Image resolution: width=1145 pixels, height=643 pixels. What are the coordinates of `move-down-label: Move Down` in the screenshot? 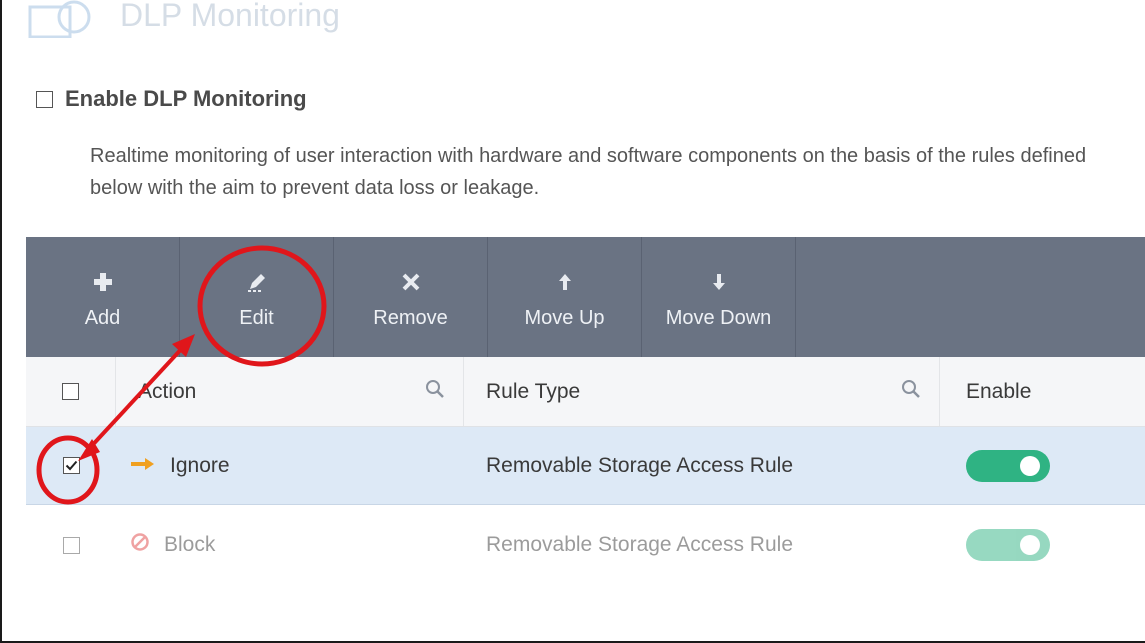 It's located at (718, 317).